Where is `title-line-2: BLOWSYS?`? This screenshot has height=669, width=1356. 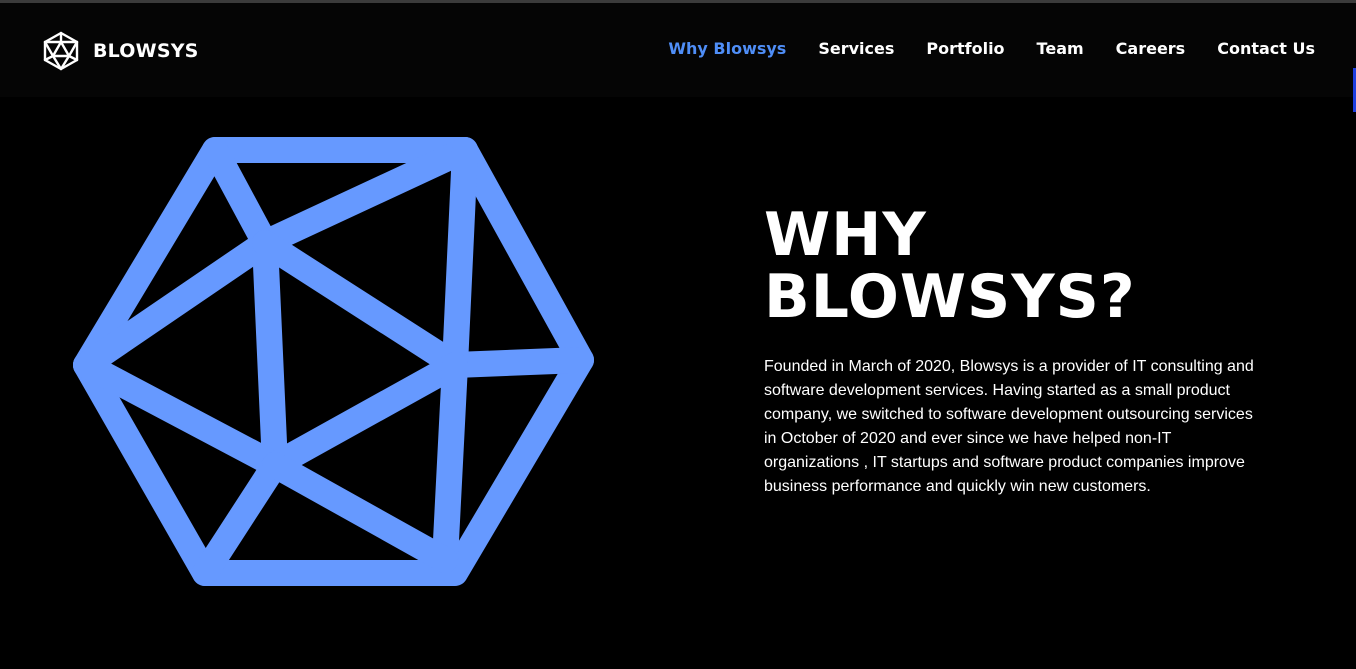
title-line-2: BLOWSYS? is located at coordinates (950, 297).